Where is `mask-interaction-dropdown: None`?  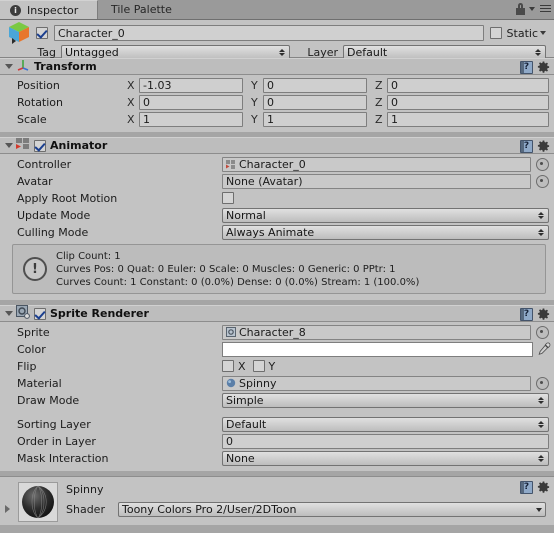
mask-interaction-dropdown: None is located at coordinates (385, 458).